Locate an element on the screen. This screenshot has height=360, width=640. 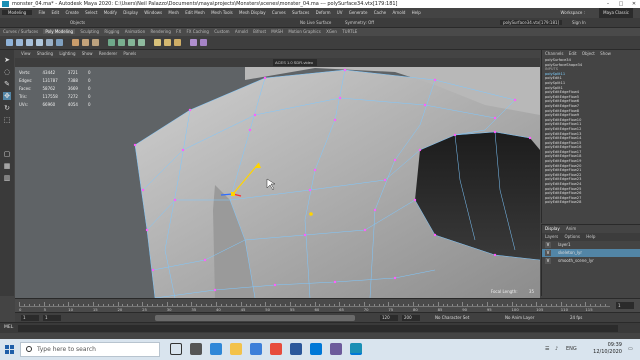
cb-menu-channels: Channels is located at coordinates (554, 53).